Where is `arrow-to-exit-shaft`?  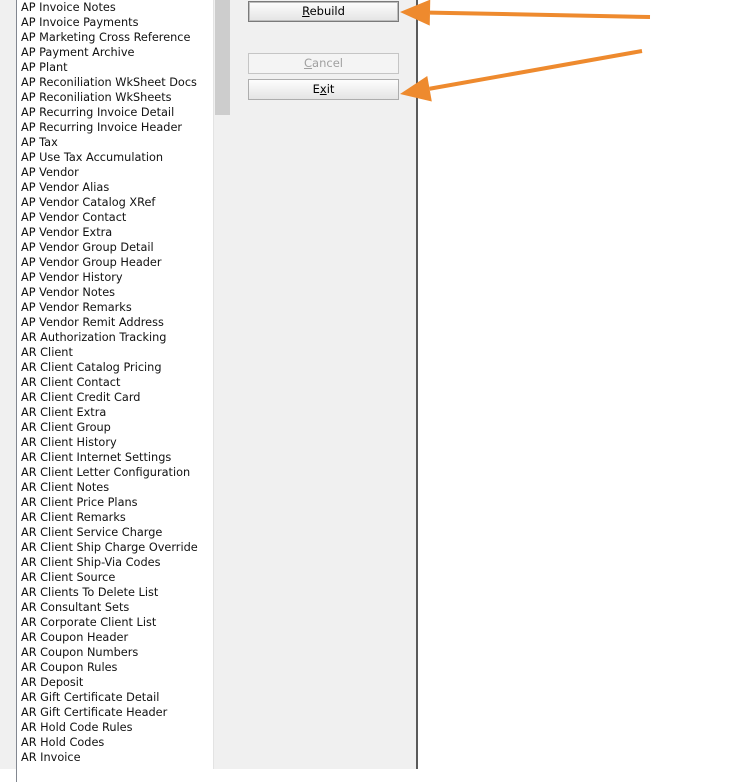
arrow-to-exit-shaft is located at coordinates (536, 70).